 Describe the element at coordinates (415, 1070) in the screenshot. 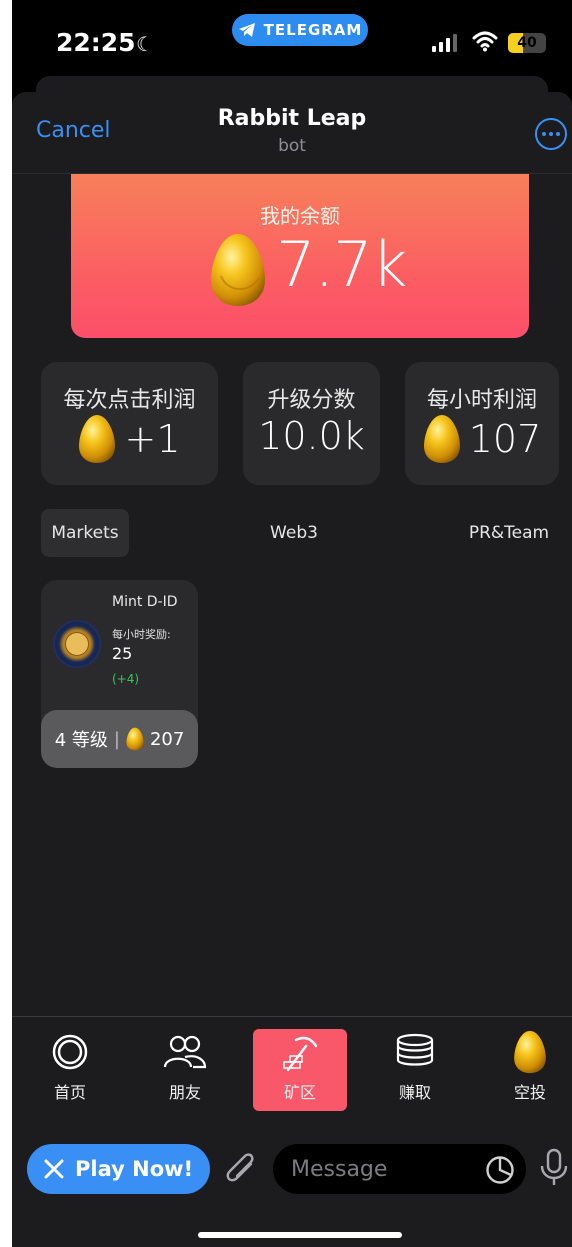

I see `nav-earn: 赚取` at that location.